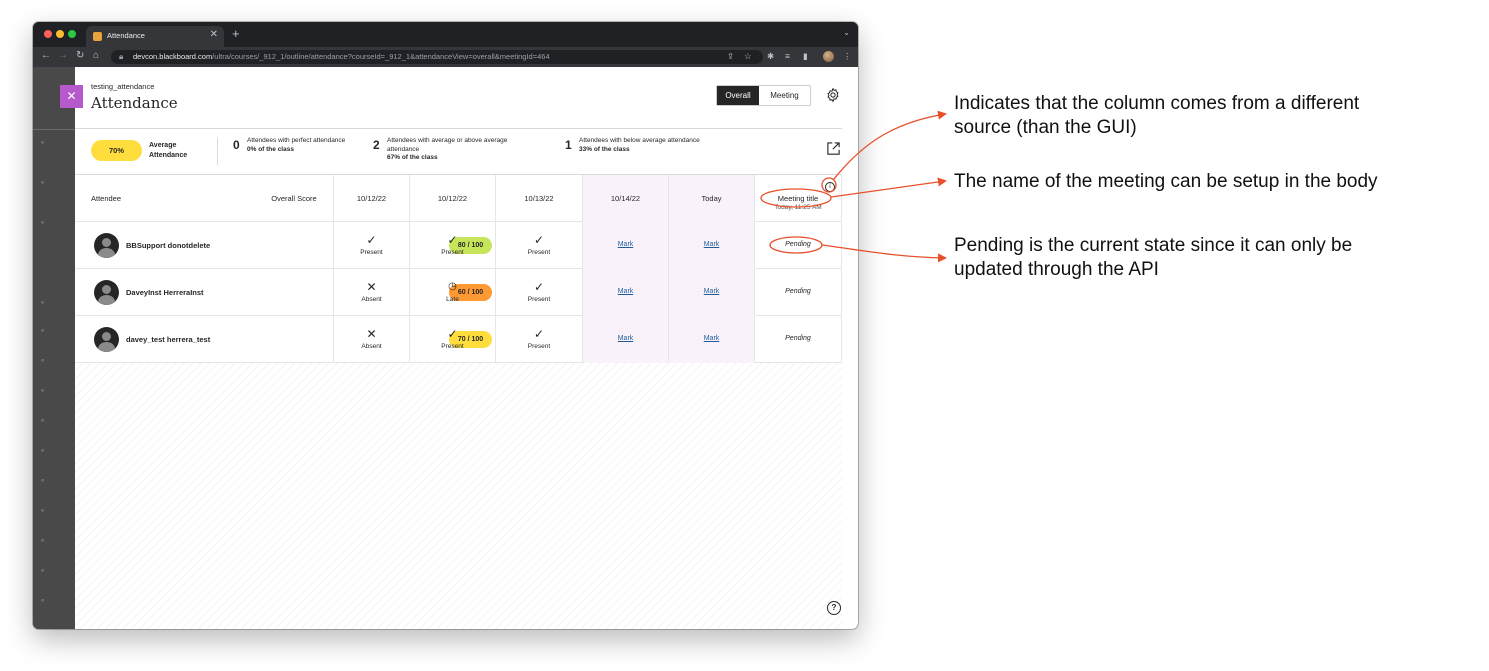 The image size is (1489, 671). What do you see at coordinates (539, 299) in the screenshot?
I see `mark-label: Present` at bounding box center [539, 299].